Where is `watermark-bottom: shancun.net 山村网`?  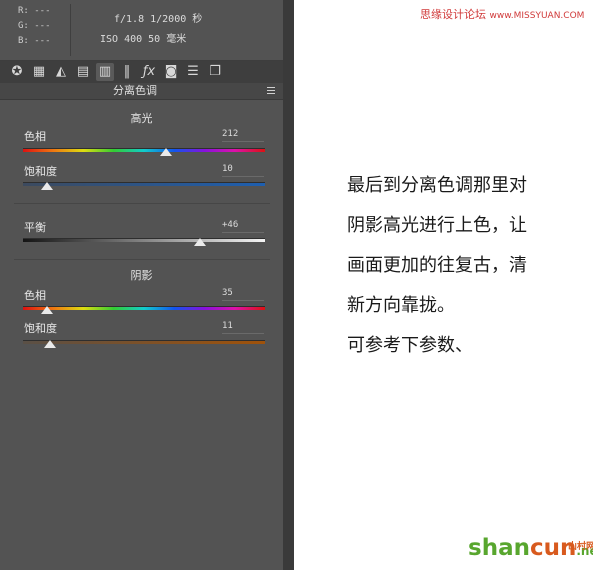 watermark-bottom: shancun.net 山村网 is located at coordinates (530, 548).